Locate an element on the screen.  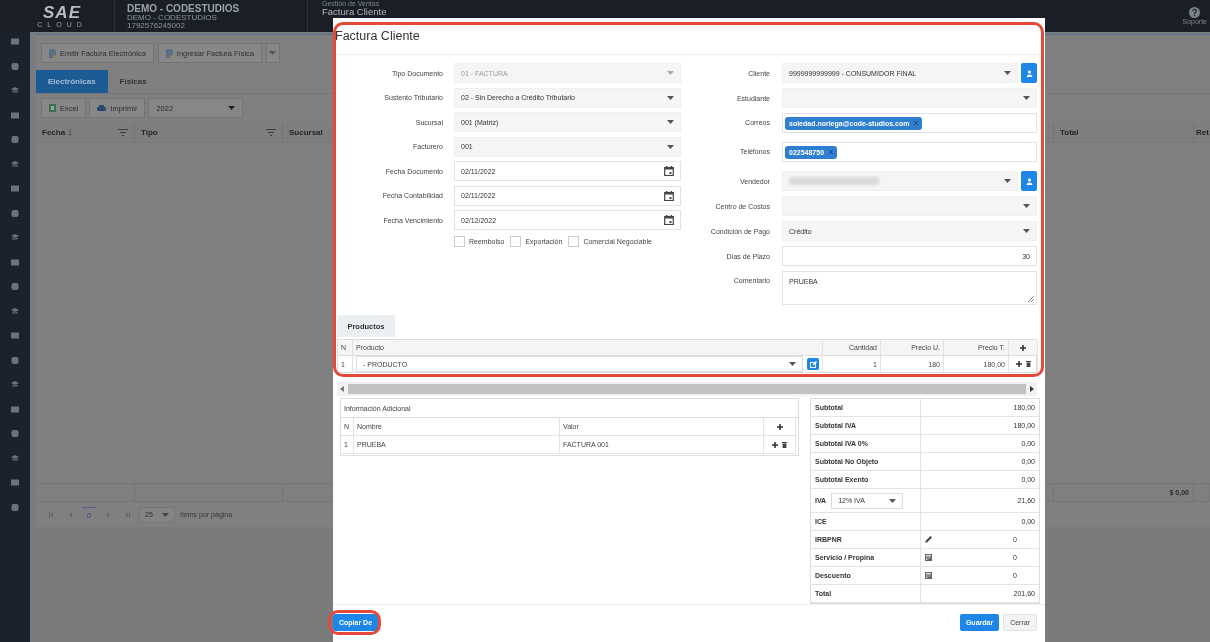
company-subtitle: DEMO - CODESTUDIOS is located at coordinates (172, 17).